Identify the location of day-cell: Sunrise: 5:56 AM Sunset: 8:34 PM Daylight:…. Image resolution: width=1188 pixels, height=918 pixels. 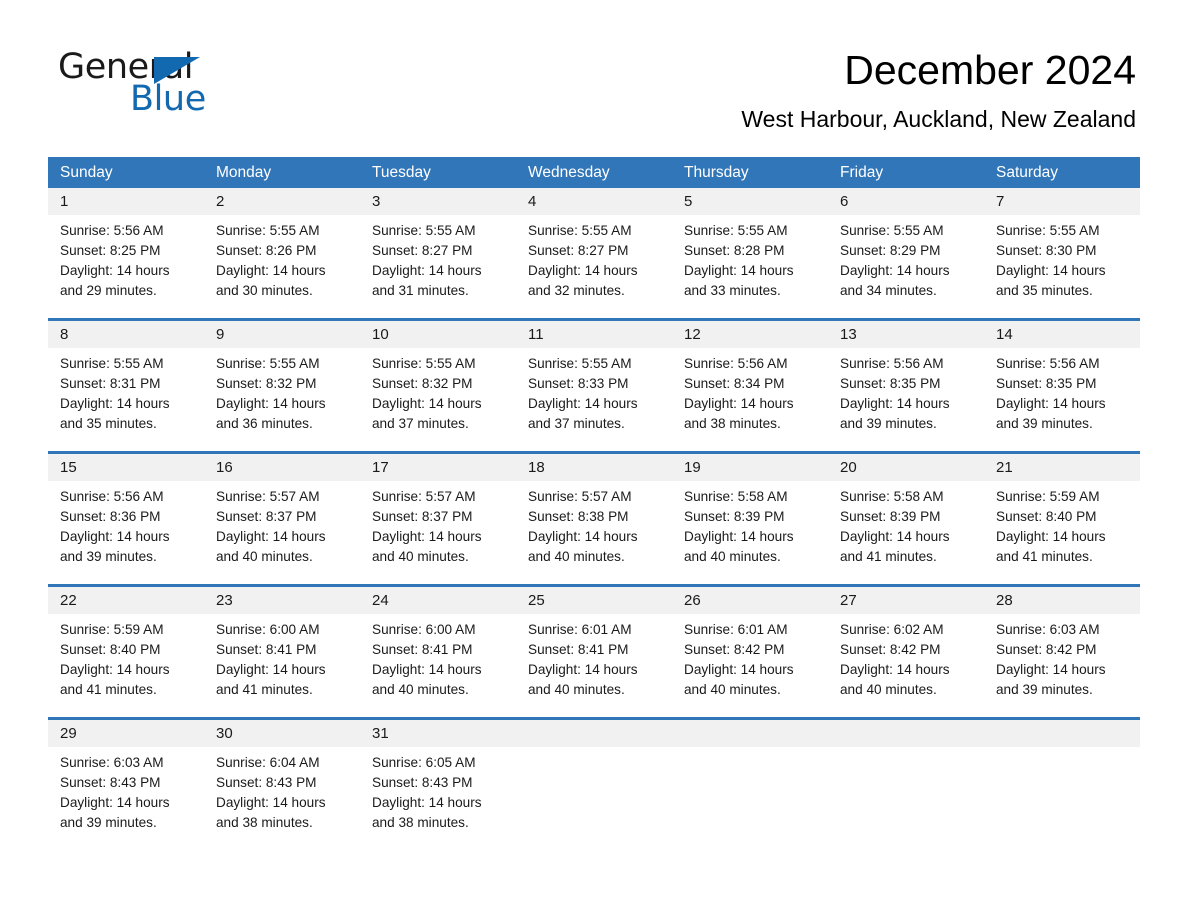
(750, 394).